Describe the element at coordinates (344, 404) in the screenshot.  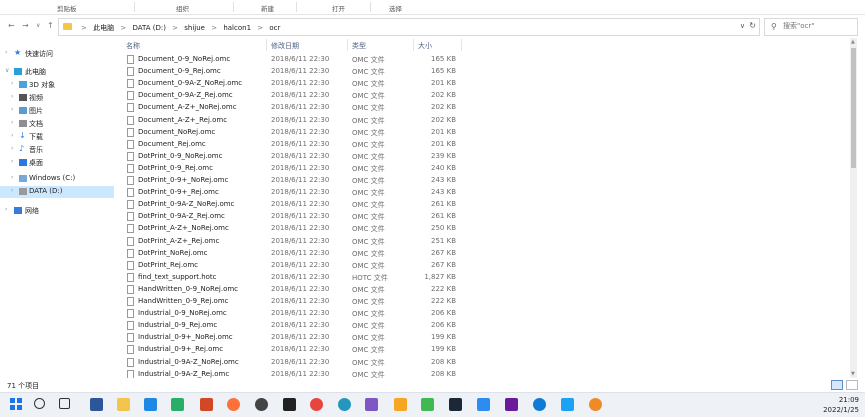
I see `edge-icon` at that location.